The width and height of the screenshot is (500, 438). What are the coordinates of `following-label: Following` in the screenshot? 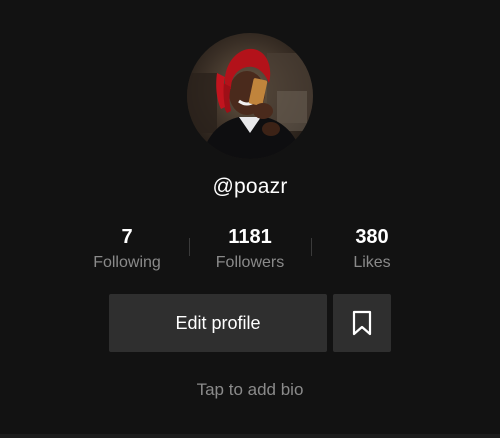 It's located at (127, 262).